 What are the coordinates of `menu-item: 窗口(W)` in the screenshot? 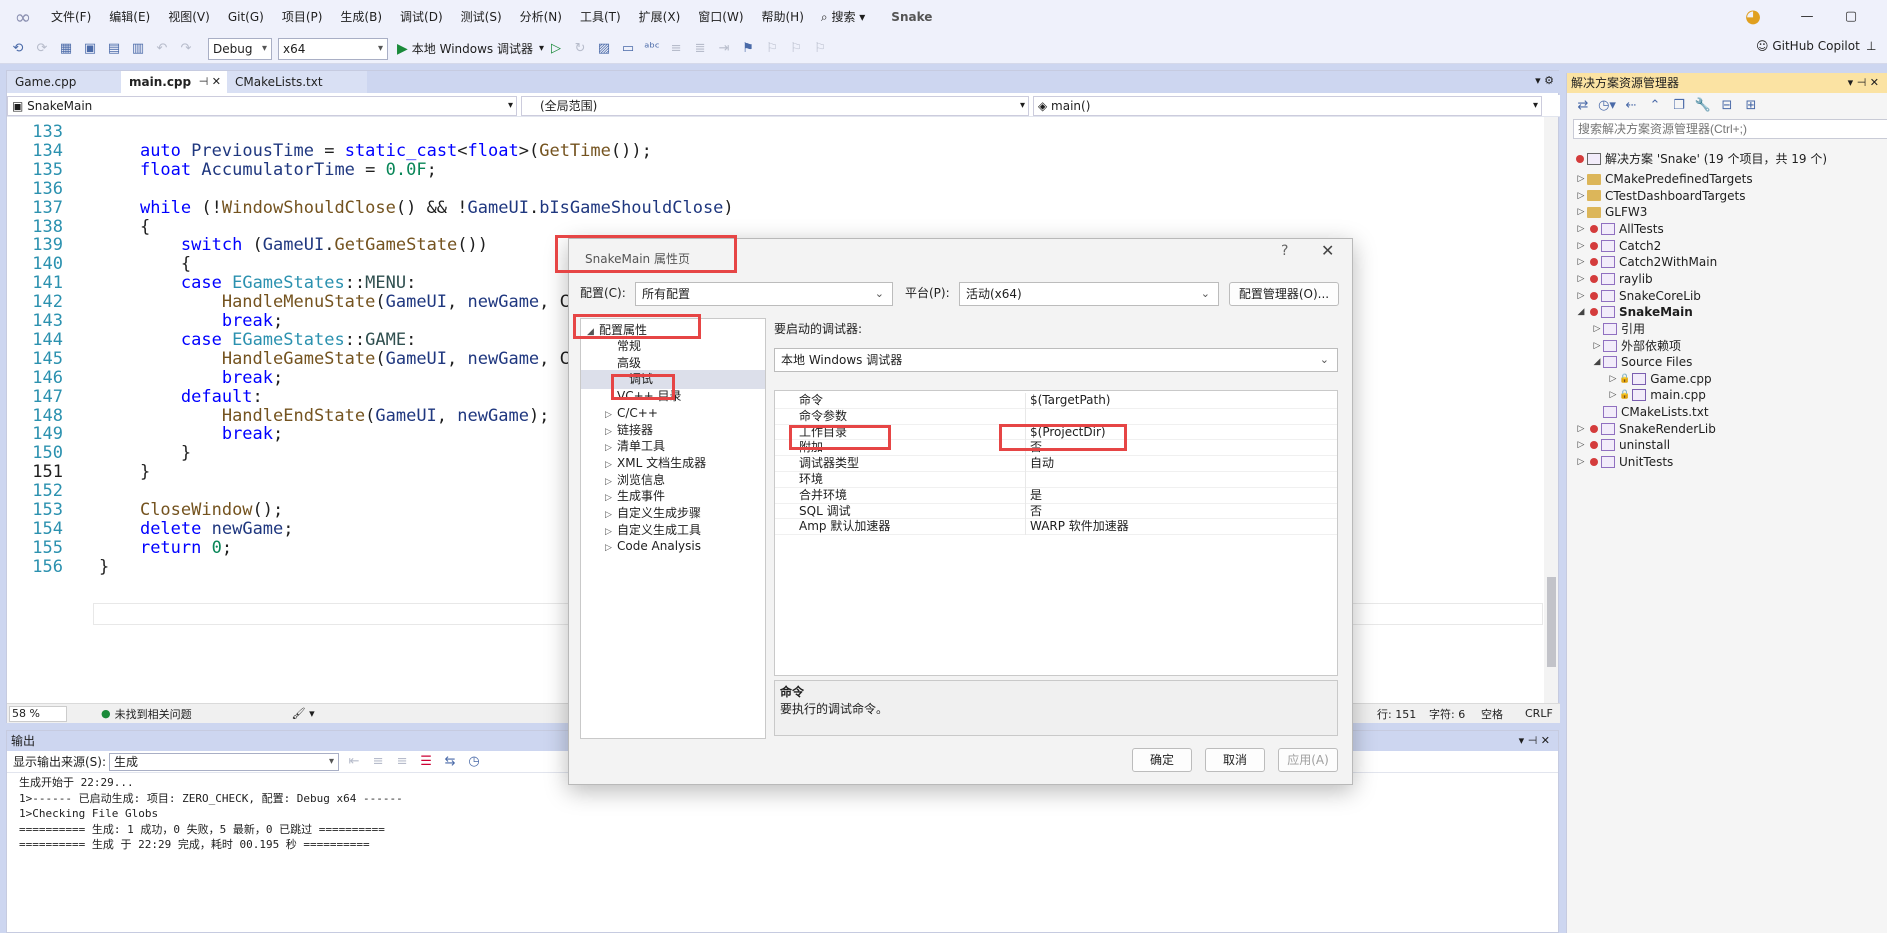 It's located at (720, 17).